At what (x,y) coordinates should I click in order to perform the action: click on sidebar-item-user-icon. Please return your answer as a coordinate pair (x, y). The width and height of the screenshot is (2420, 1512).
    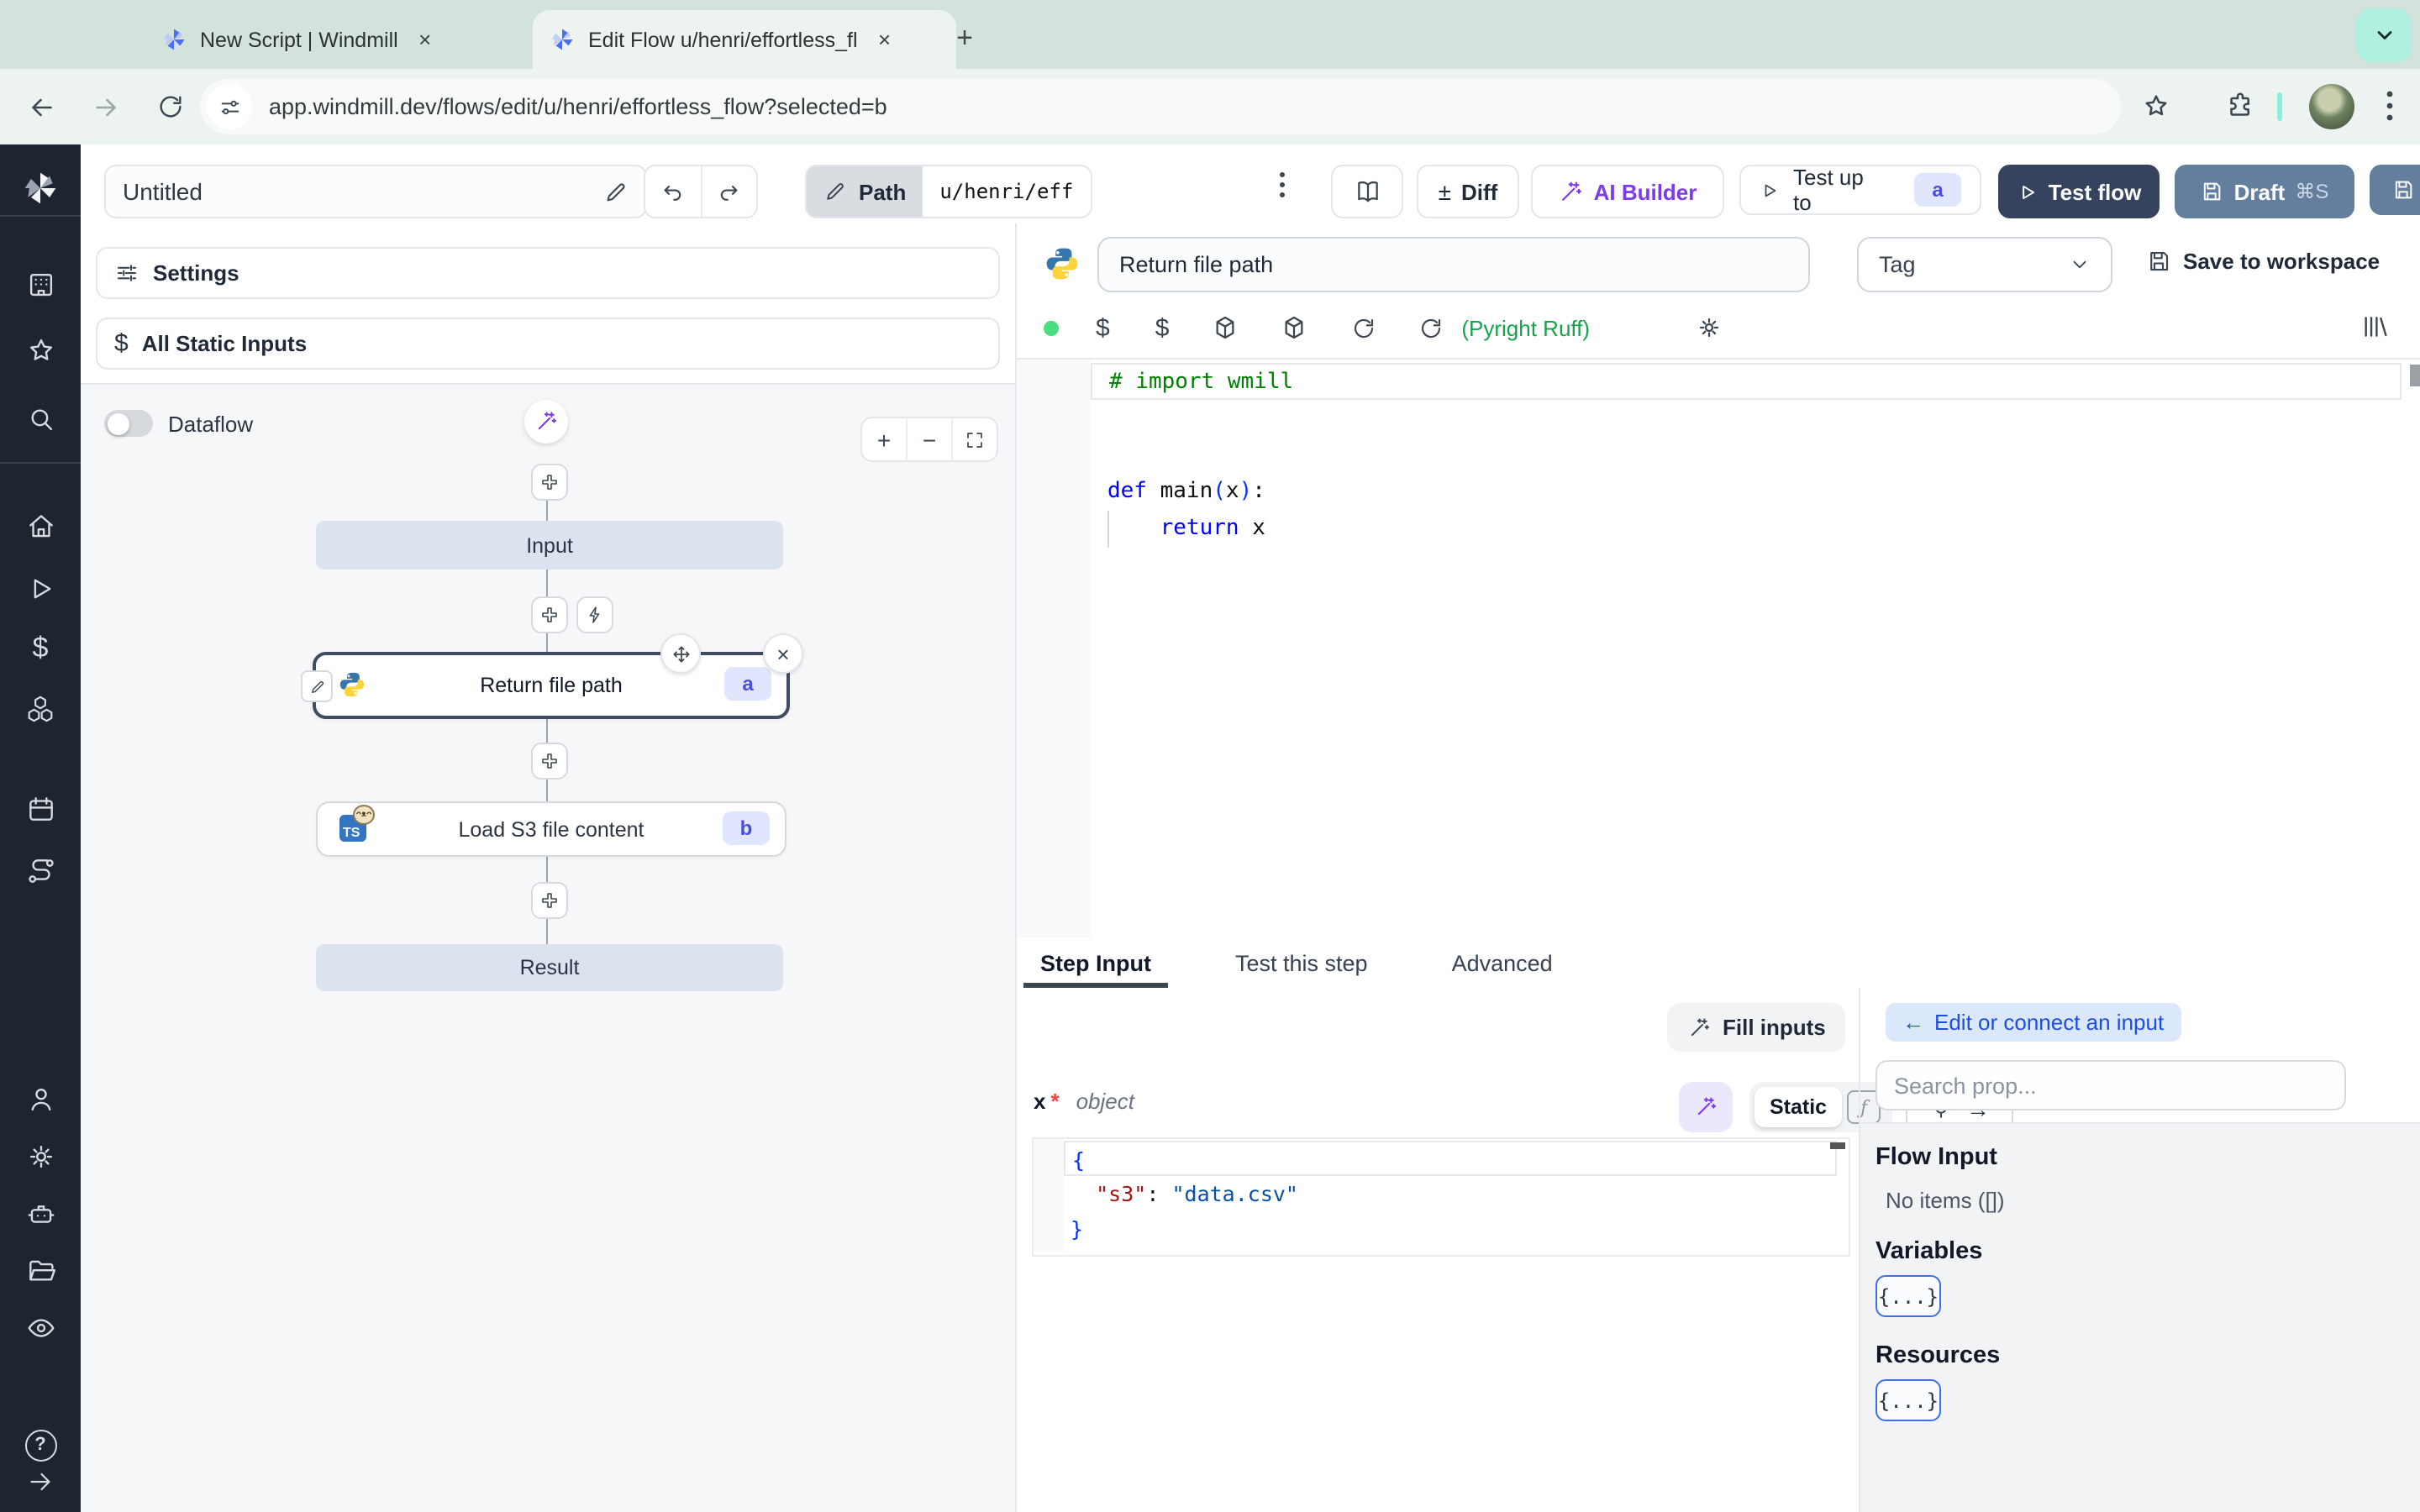
    Looking at the image, I should click on (40, 1099).